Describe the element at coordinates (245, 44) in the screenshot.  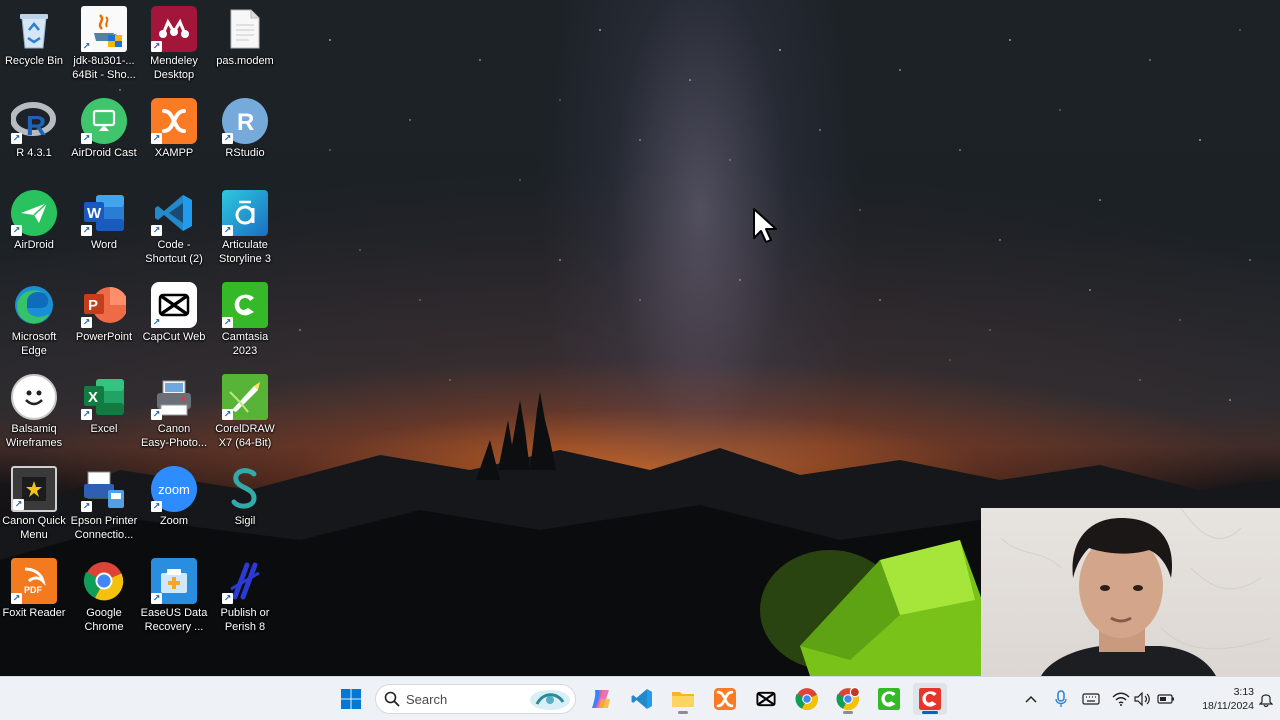
I see `desktop-icon-pas-modem: pas.modem` at that location.